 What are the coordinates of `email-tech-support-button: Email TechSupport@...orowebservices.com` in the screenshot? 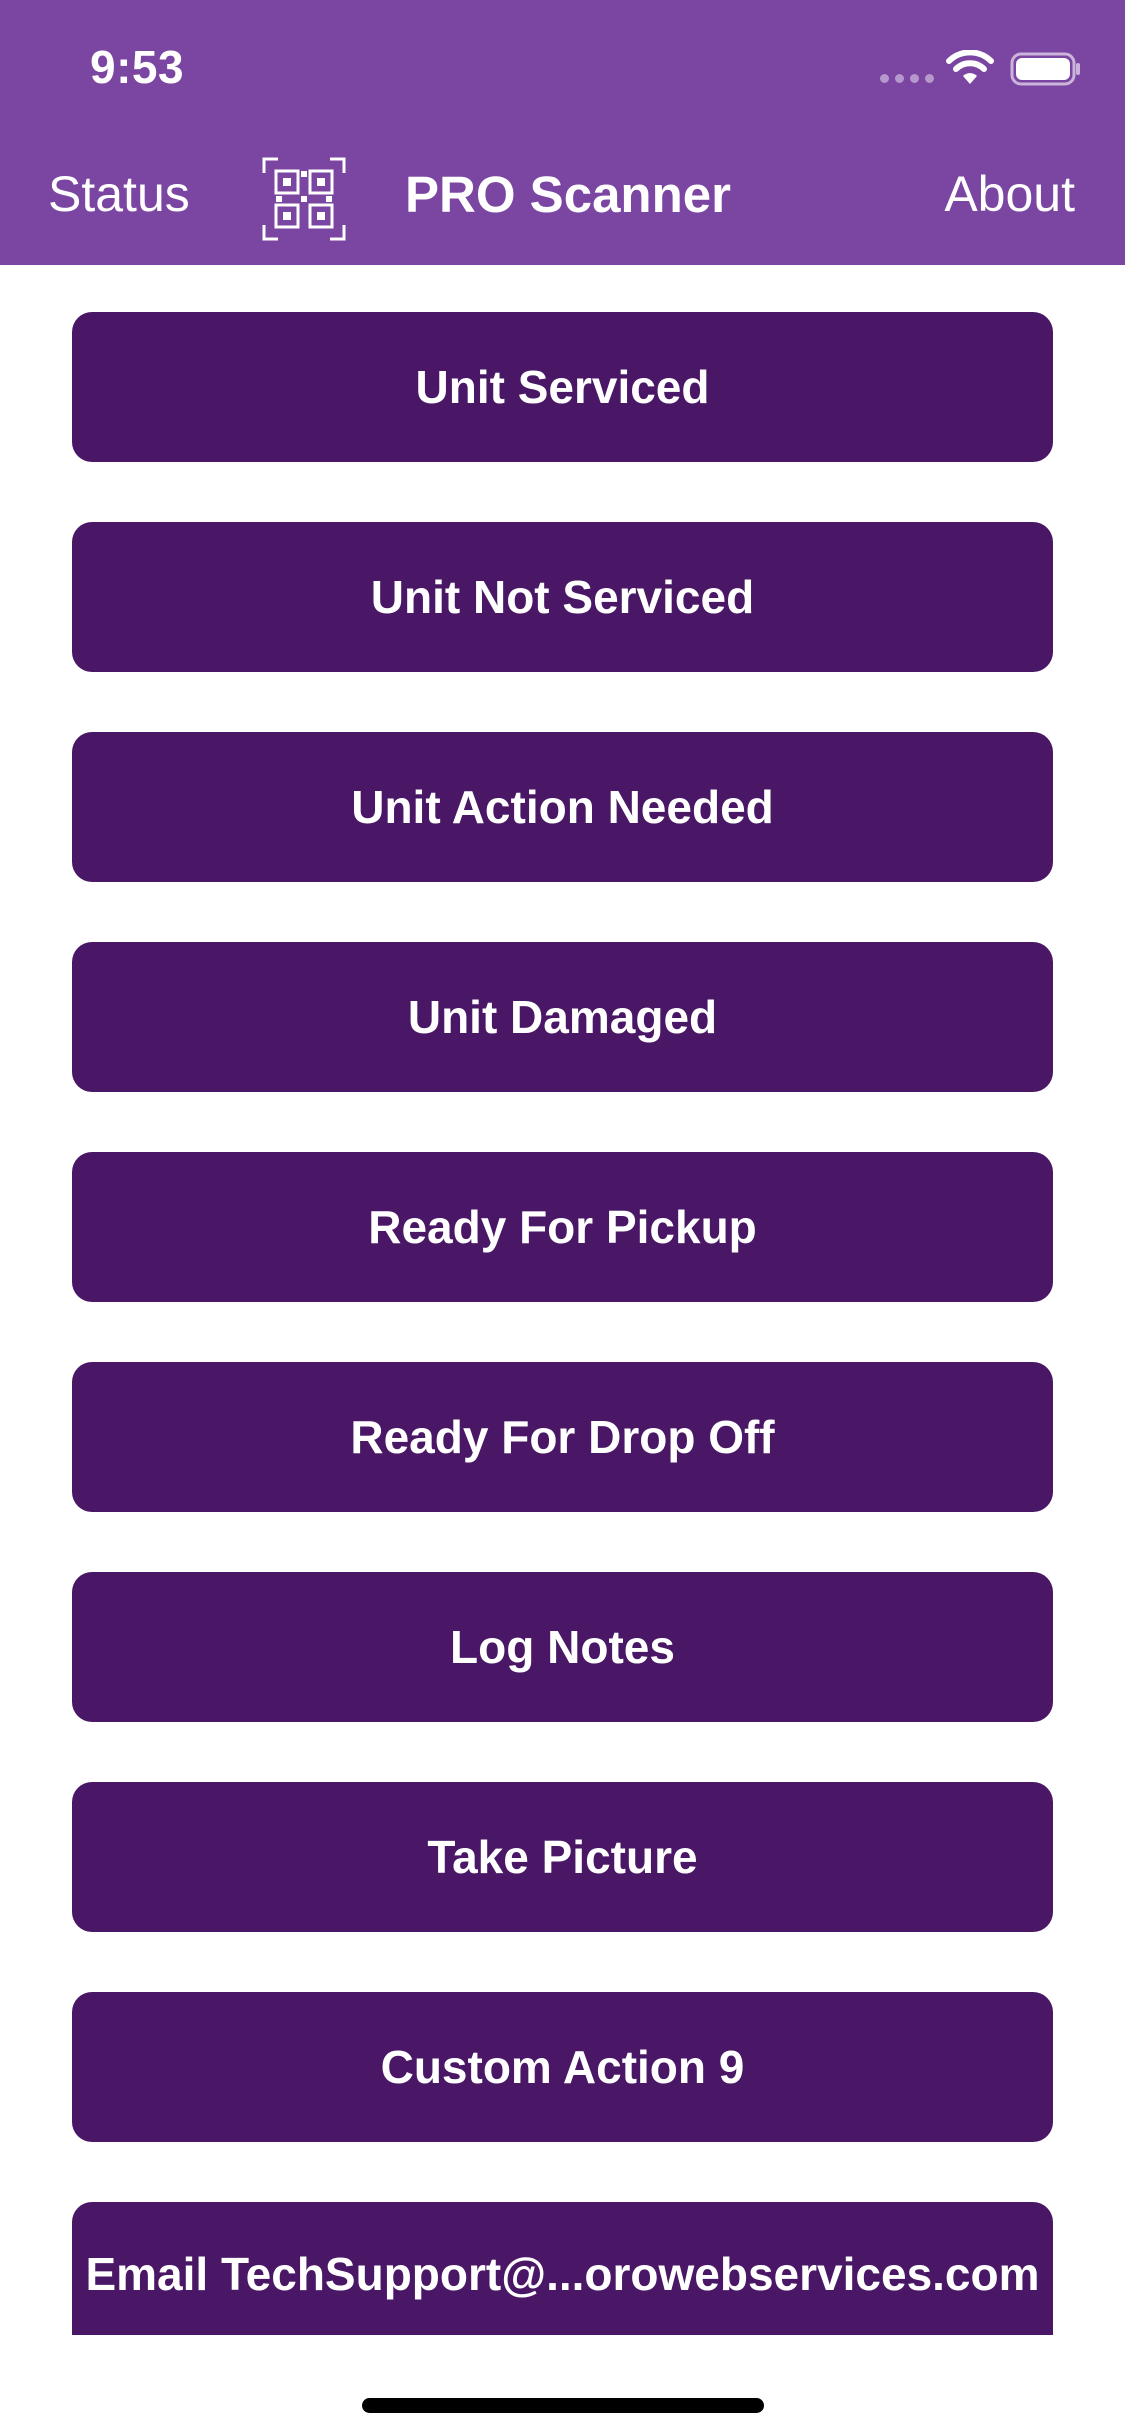 It's located at (562, 2268).